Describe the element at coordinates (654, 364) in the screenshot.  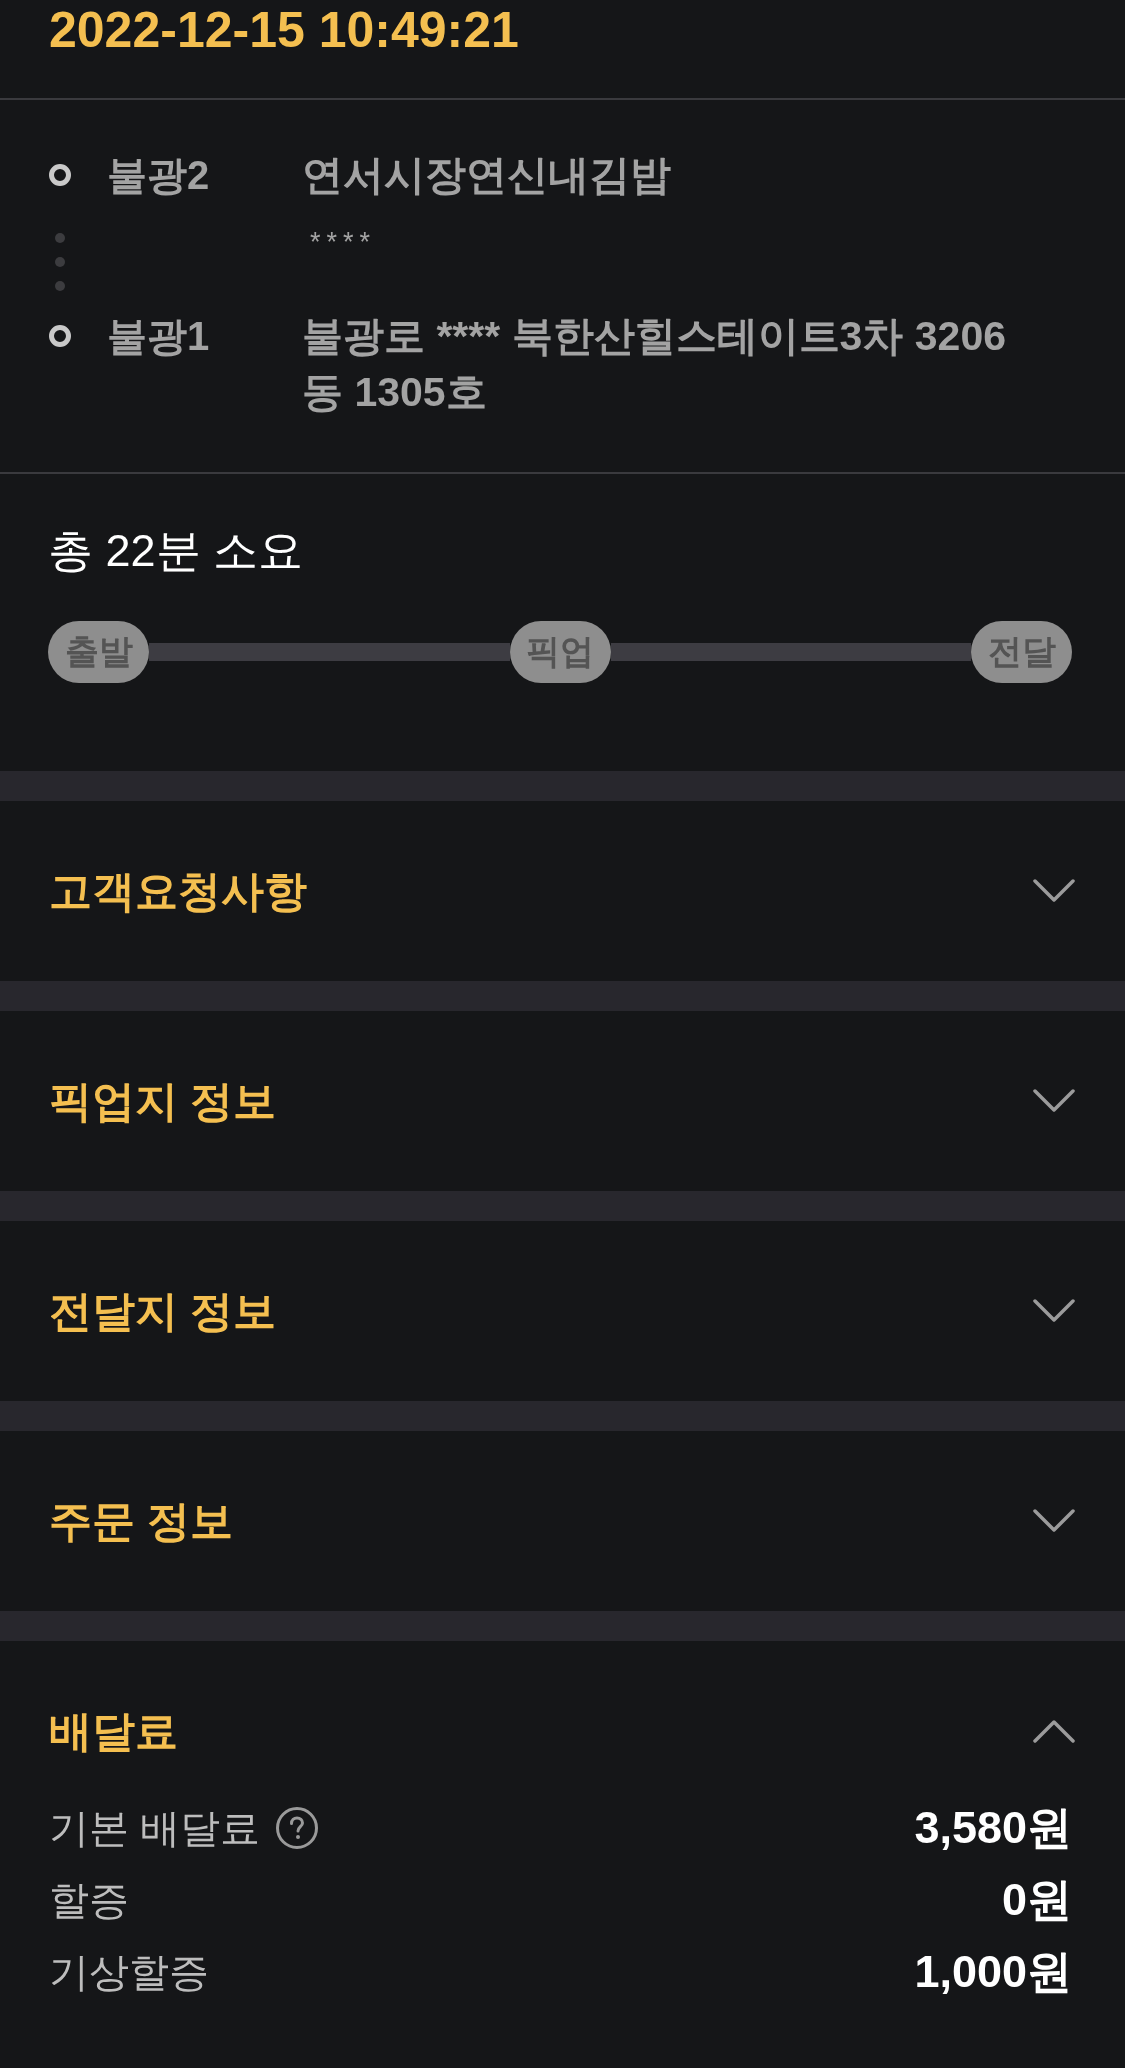
I see `stop-address: 불광로 **** 북한산힐스테이트3차 3206동 1305호` at that location.